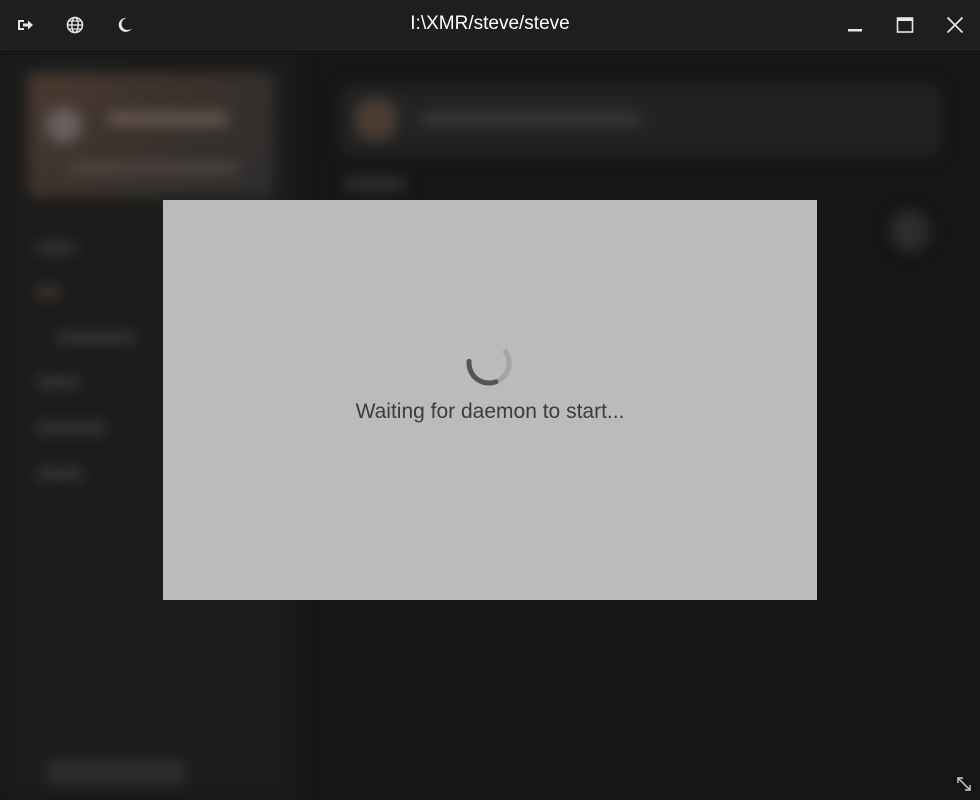 This screenshot has width=980, height=800. Describe the element at coordinates (955, 25) in the screenshot. I see `close-icon` at that location.